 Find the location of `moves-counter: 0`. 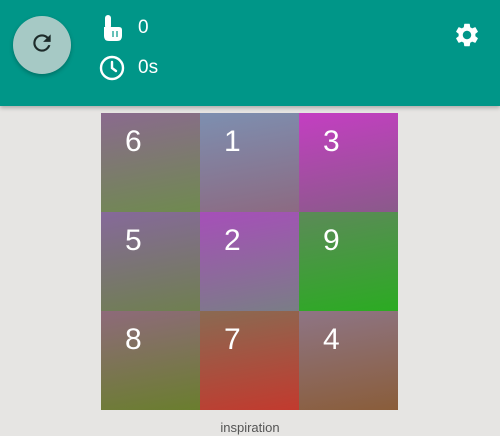

moves-counter: 0 is located at coordinates (123, 28).